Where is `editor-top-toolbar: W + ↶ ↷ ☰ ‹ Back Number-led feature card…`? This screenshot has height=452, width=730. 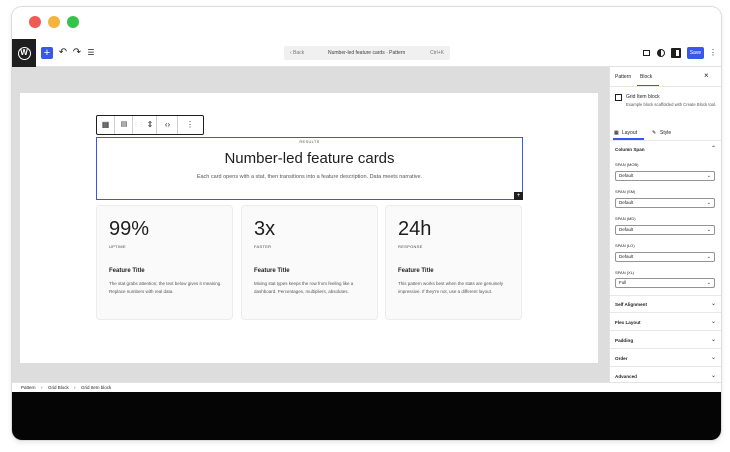
editor-top-toolbar: W + ↶ ↷ ☰ ‹ Back Number-led feature card… is located at coordinates (366, 53).